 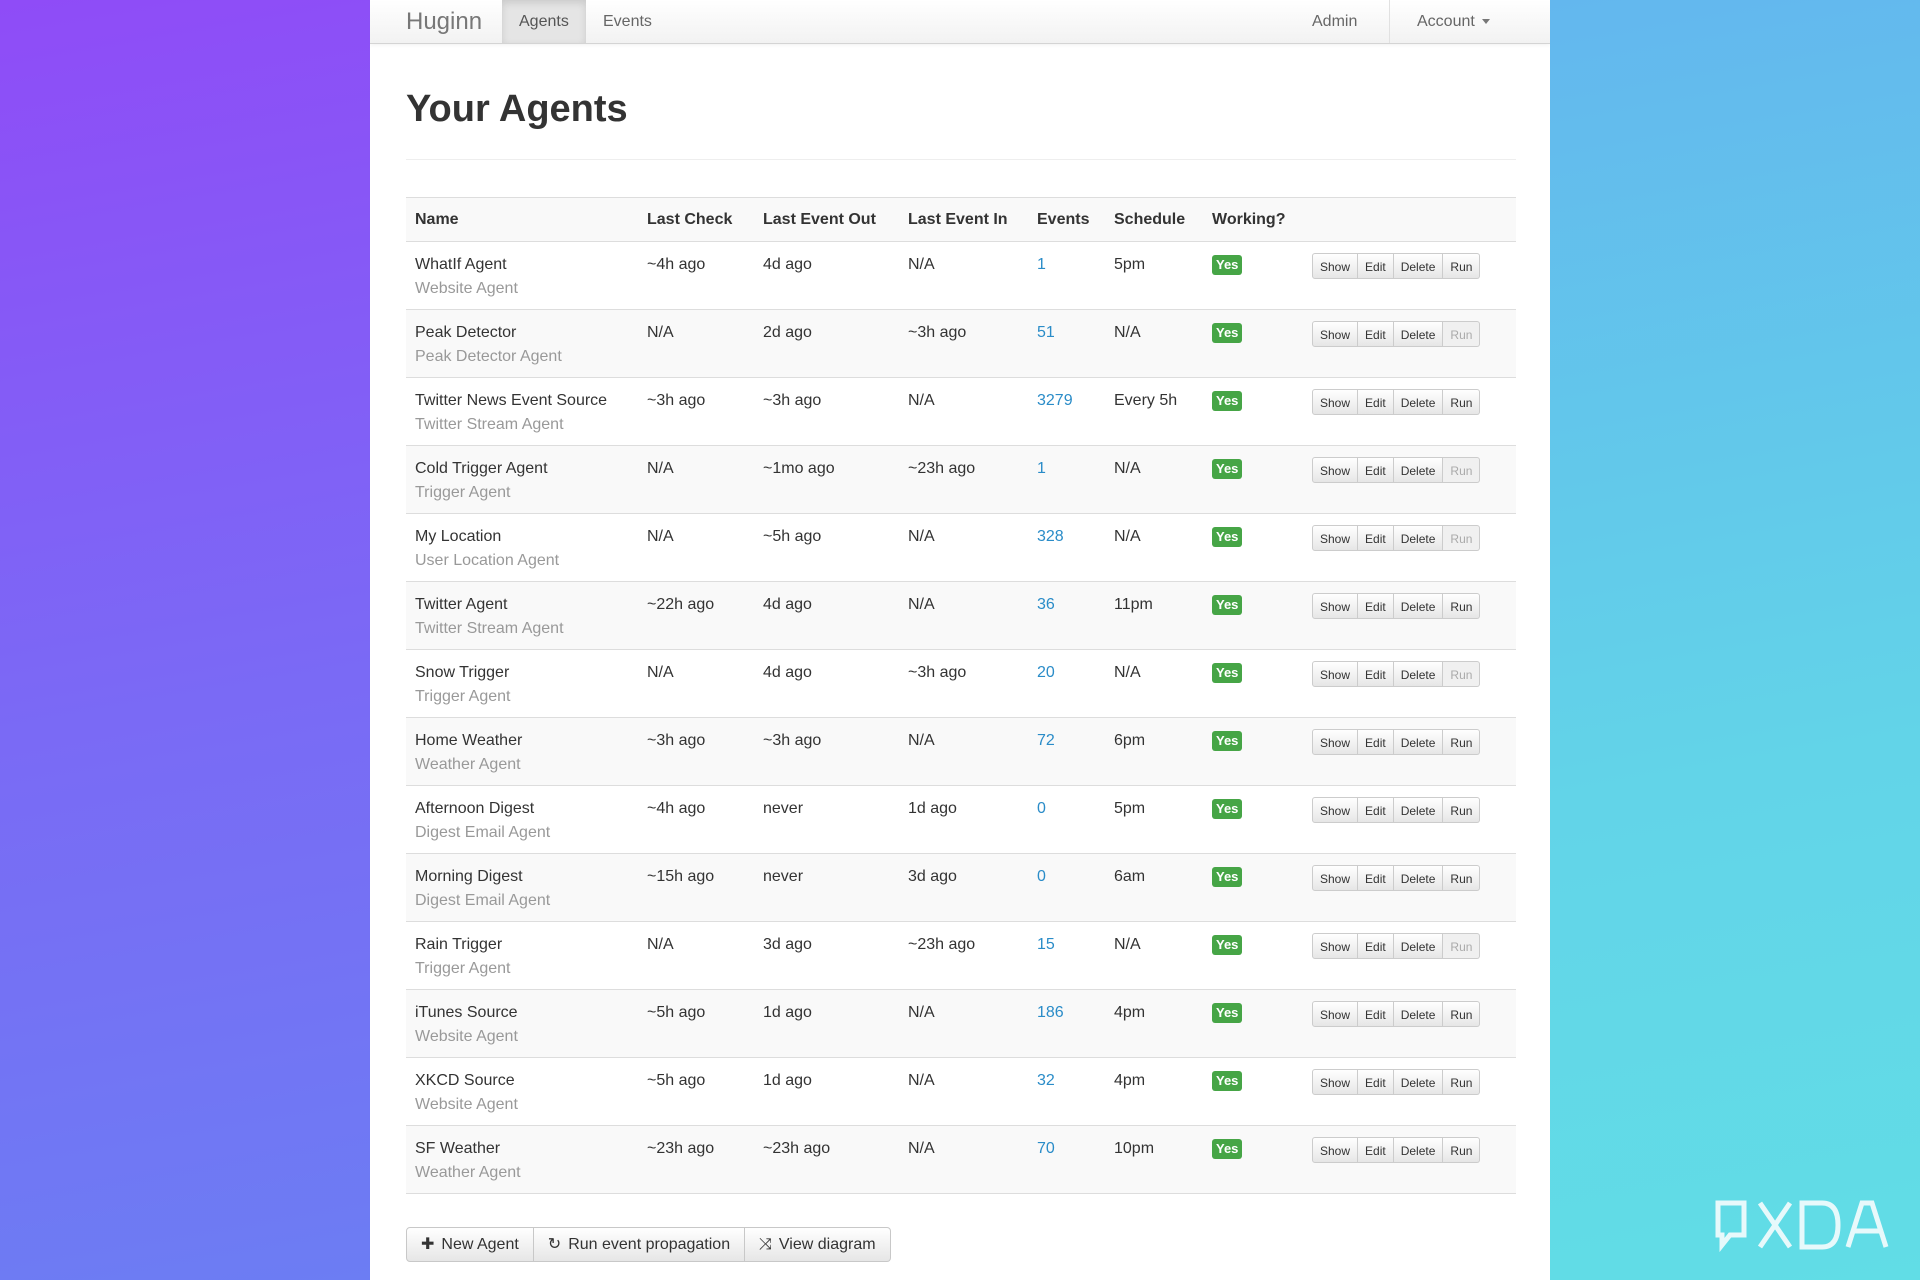 I want to click on brand-logo: Huginn, so click(x=444, y=21).